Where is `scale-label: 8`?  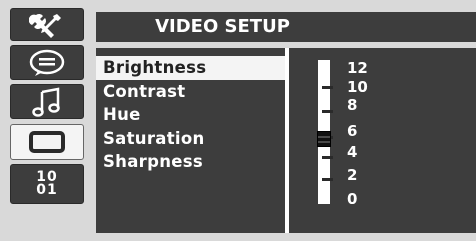 scale-label: 8 is located at coordinates (352, 105).